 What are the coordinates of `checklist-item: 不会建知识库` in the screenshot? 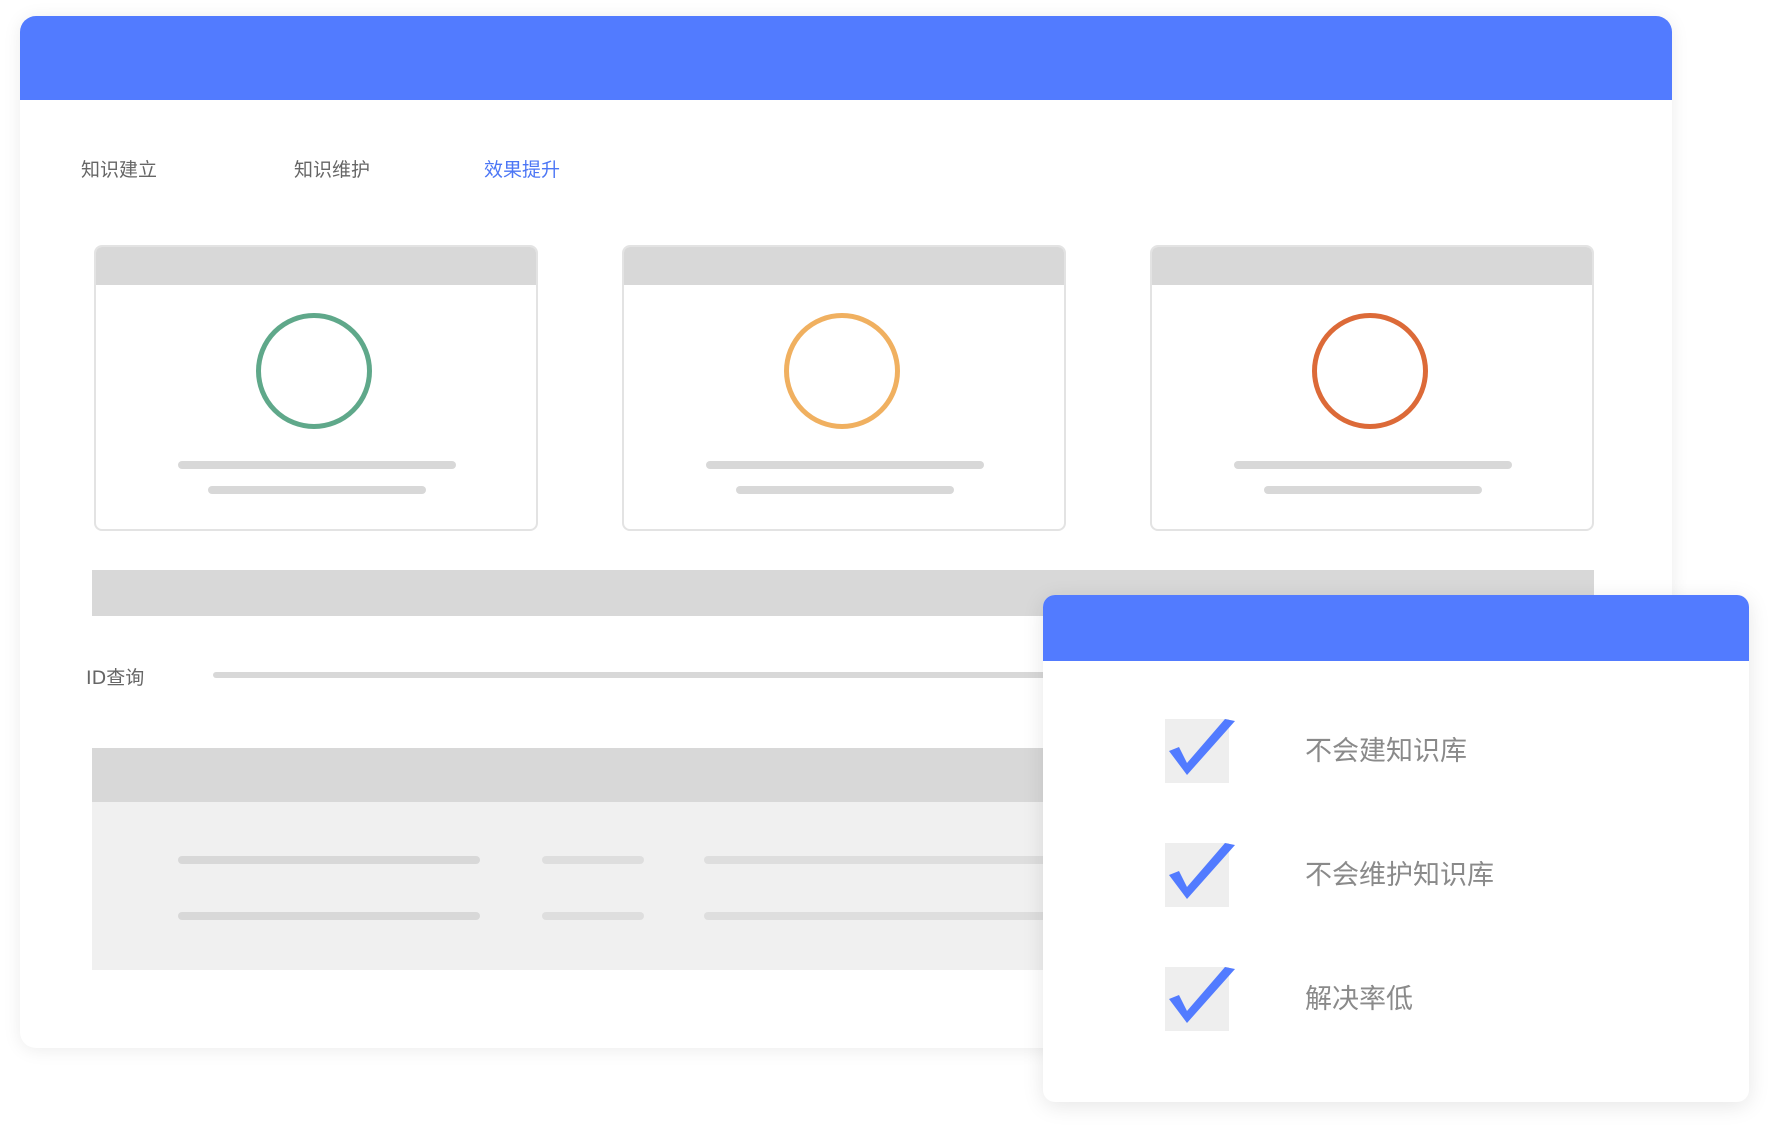 It's located at (1396, 751).